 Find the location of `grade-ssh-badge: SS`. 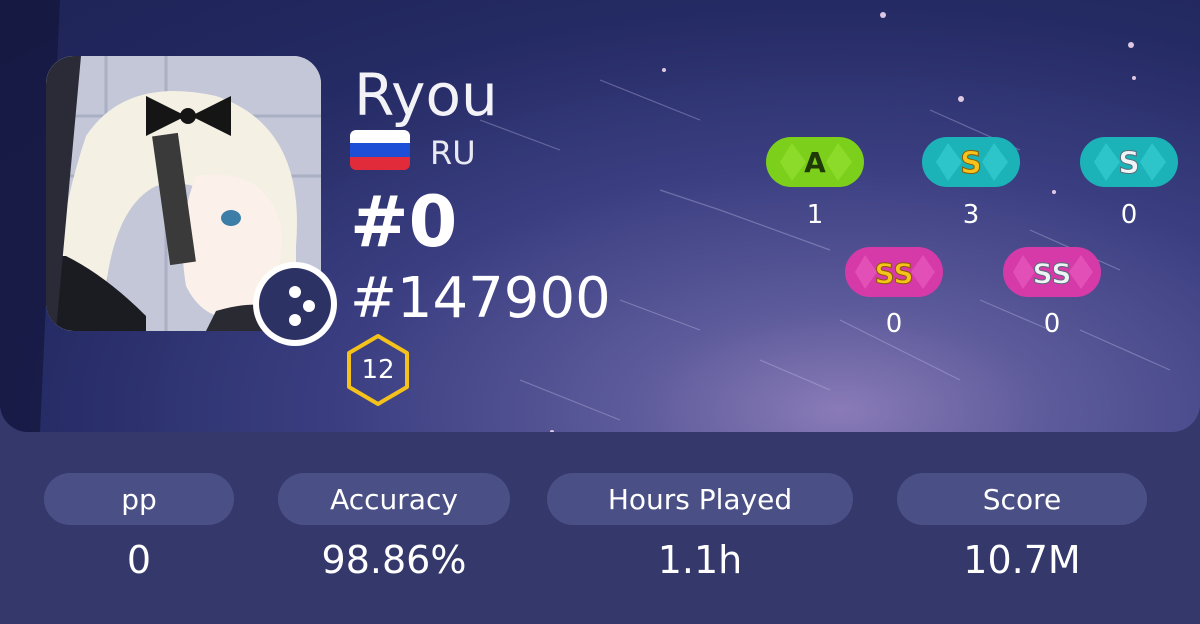

grade-ssh-badge: SS is located at coordinates (1052, 272).